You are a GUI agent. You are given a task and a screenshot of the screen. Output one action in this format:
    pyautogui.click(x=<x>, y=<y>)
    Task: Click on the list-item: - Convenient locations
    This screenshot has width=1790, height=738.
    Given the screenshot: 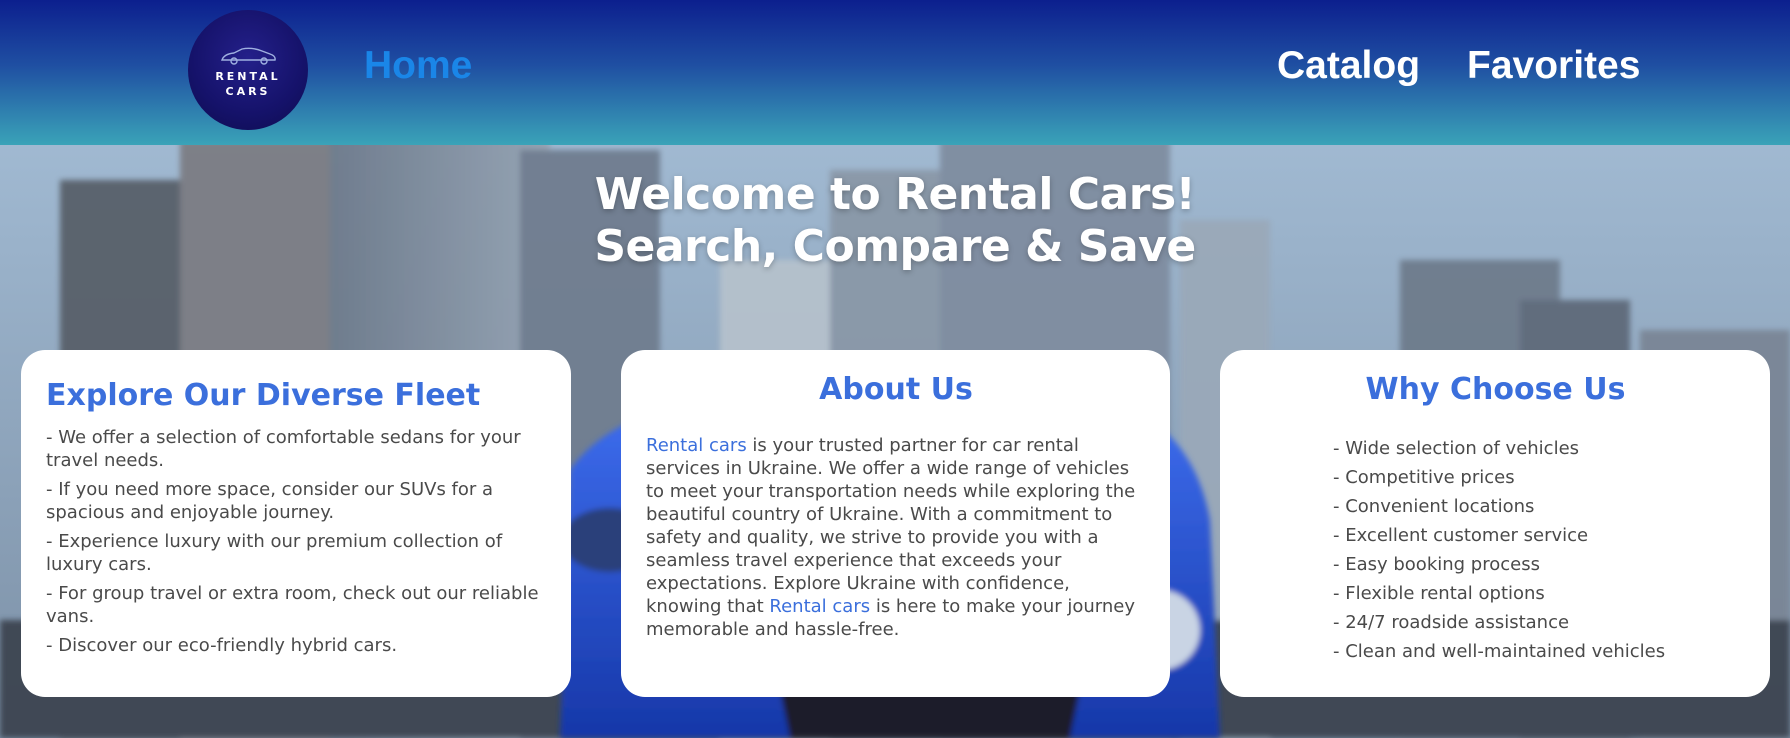 What is the action you would take?
    pyautogui.click(x=1434, y=506)
    